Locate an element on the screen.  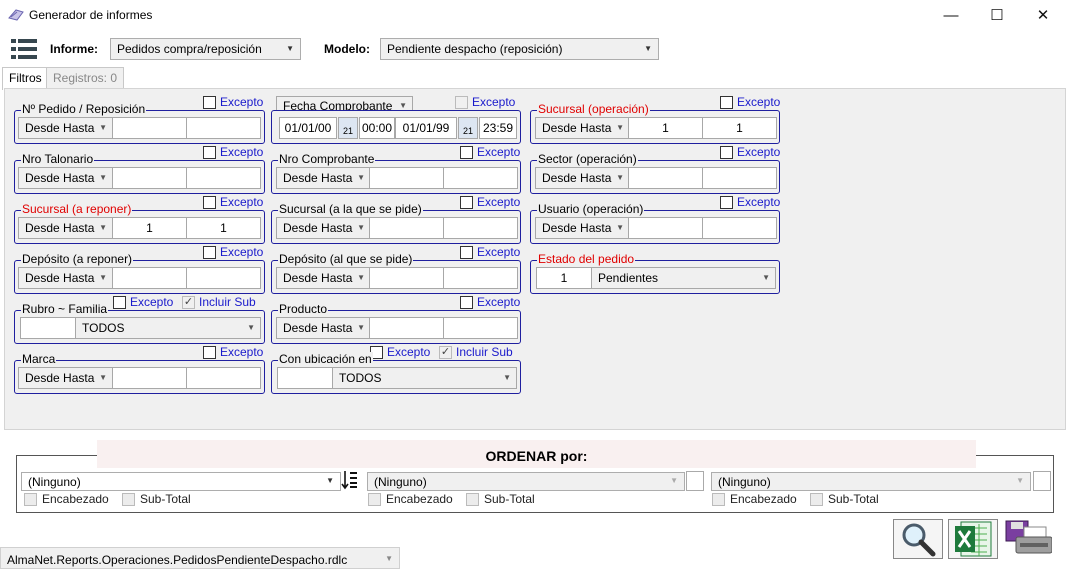
time-from-input: 00:00 is located at coordinates (377, 128).